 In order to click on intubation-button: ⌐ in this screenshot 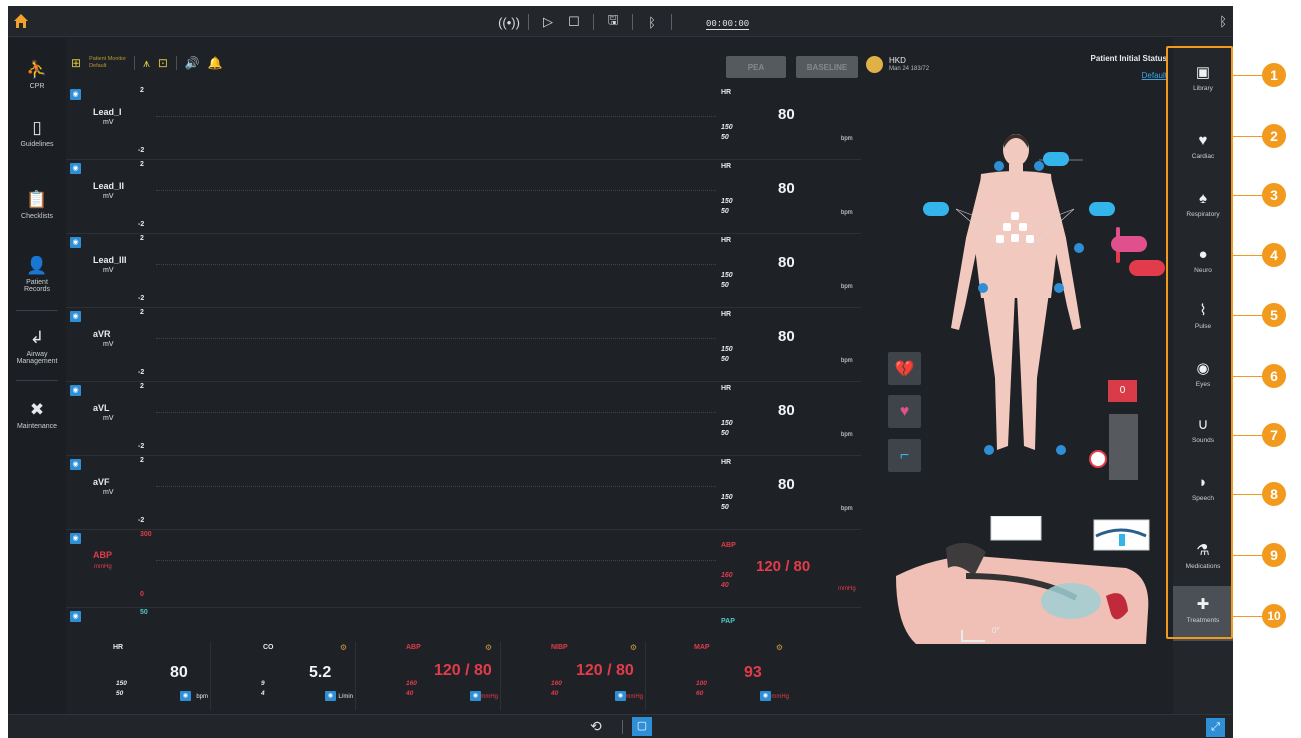, I will do `click(904, 455)`.